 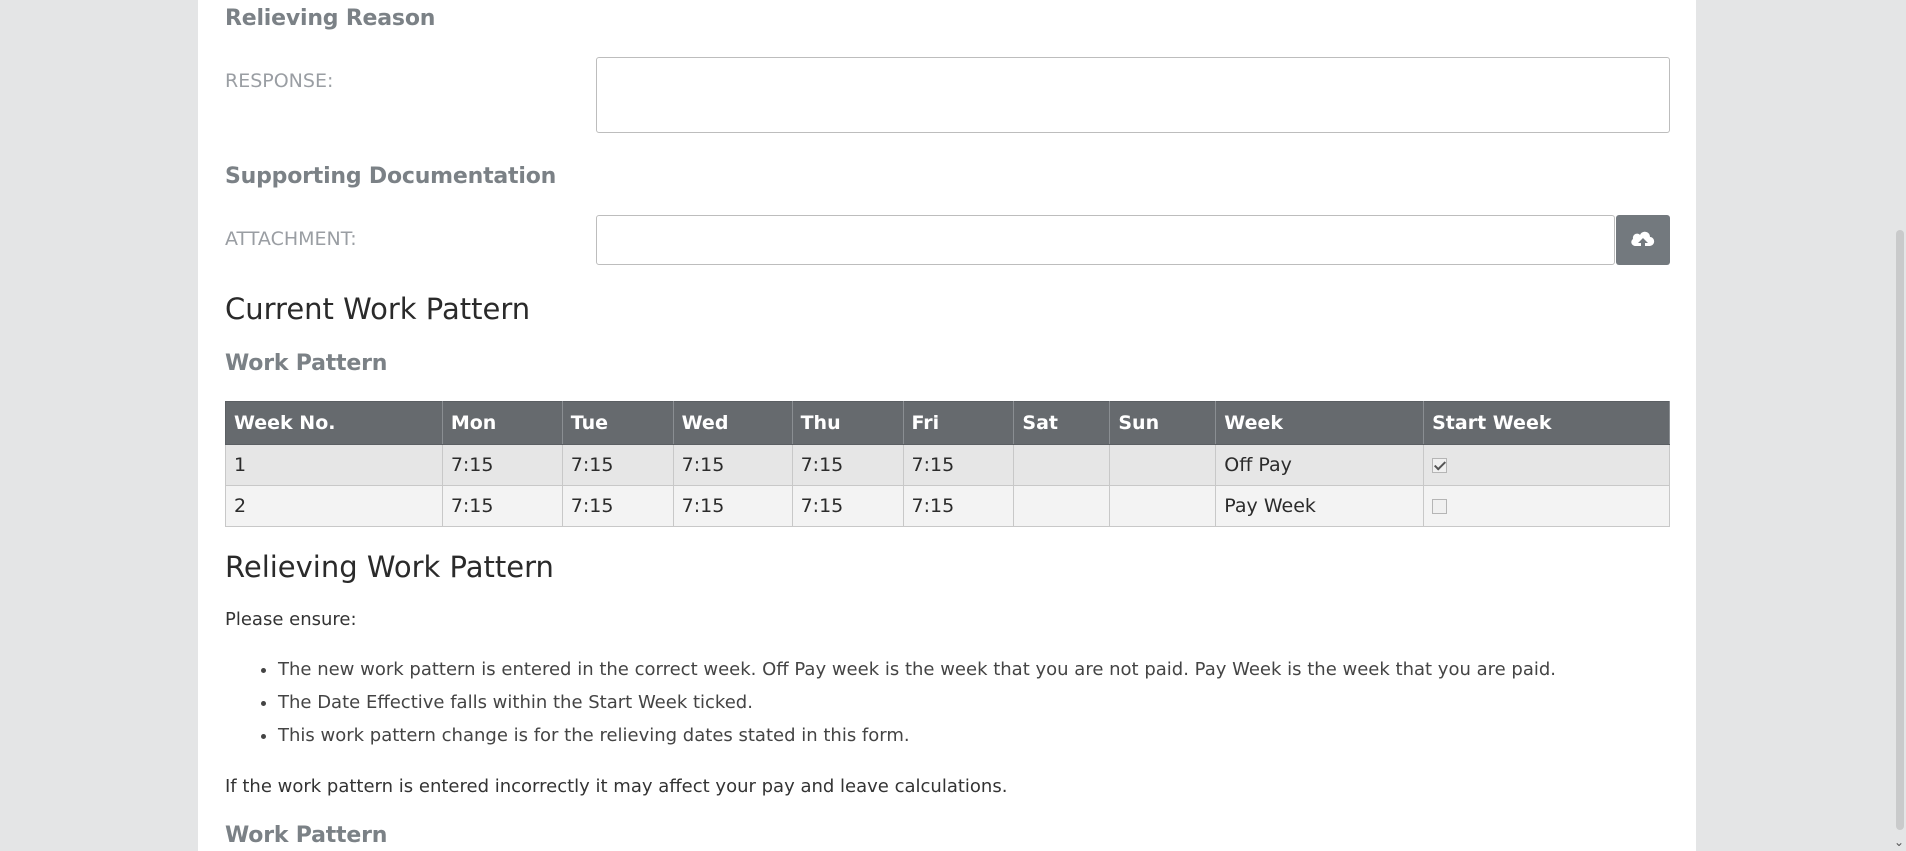 What do you see at coordinates (391, 176) in the screenshot?
I see `supporting-documentation-heading: Supporting Documentation` at bounding box center [391, 176].